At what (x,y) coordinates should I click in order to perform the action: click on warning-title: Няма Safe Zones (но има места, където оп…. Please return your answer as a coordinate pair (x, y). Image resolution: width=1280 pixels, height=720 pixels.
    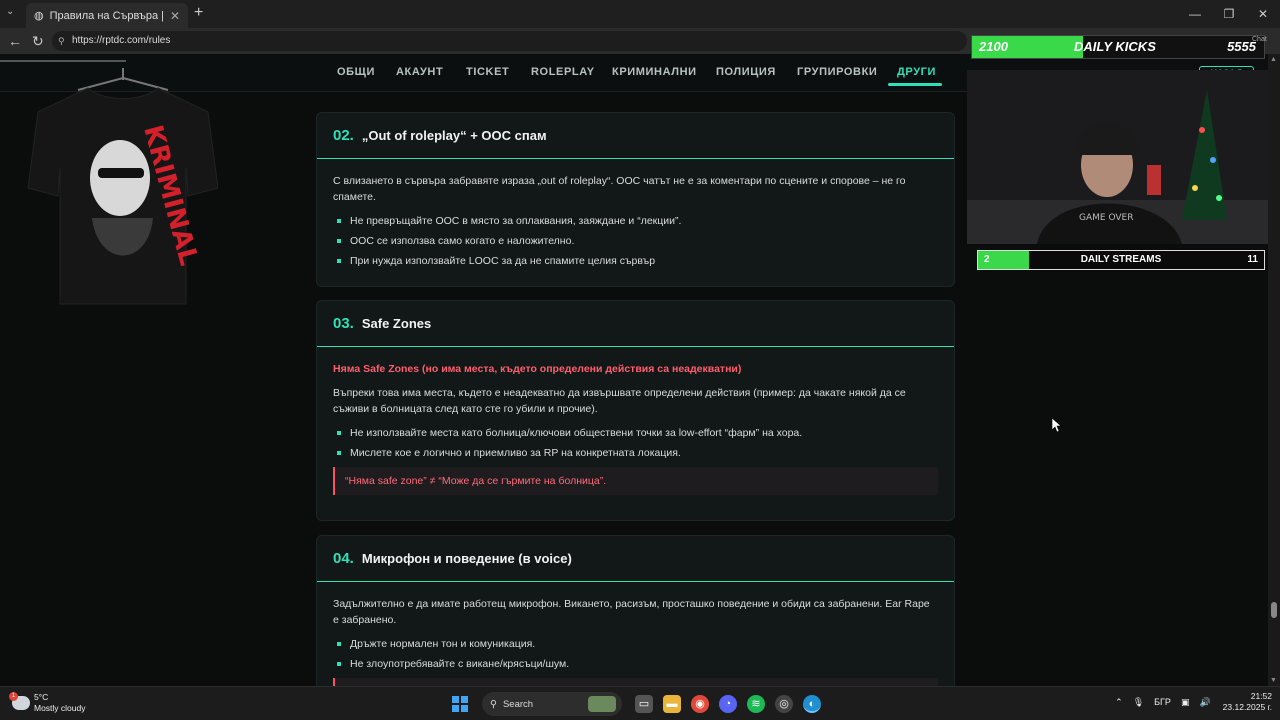
    Looking at the image, I should click on (537, 369).